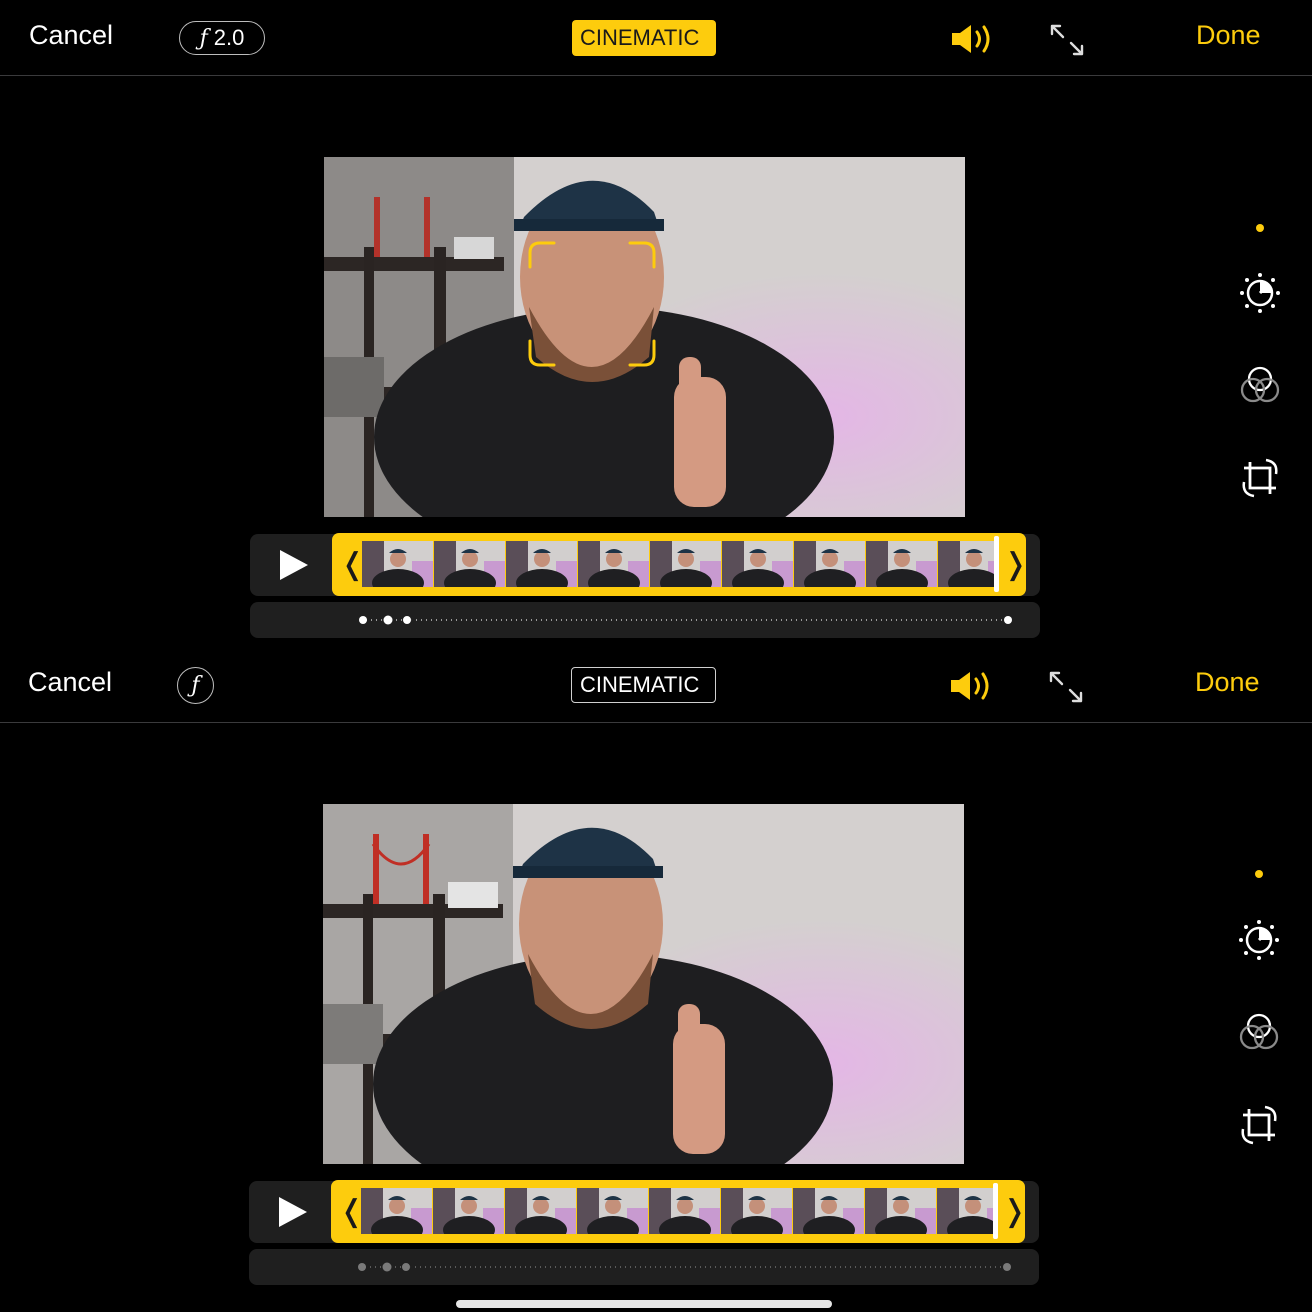  What do you see at coordinates (229, 37) in the screenshot?
I see `aperture-value: 2.0` at bounding box center [229, 37].